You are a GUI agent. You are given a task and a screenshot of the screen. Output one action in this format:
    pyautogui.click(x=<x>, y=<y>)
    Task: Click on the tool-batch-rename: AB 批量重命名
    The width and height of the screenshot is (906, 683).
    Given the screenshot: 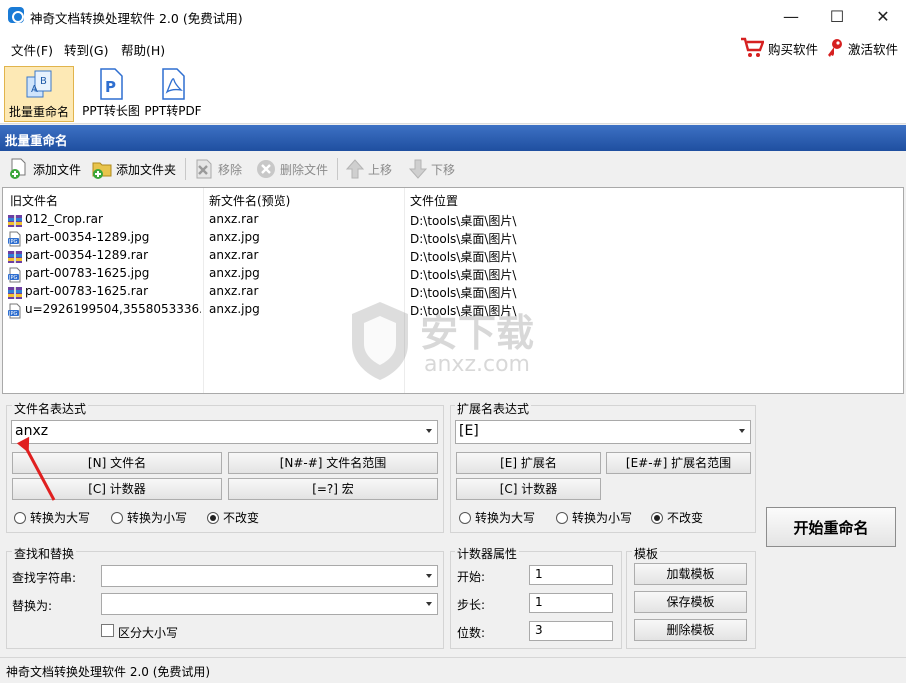 What is the action you would take?
    pyautogui.click(x=39, y=94)
    